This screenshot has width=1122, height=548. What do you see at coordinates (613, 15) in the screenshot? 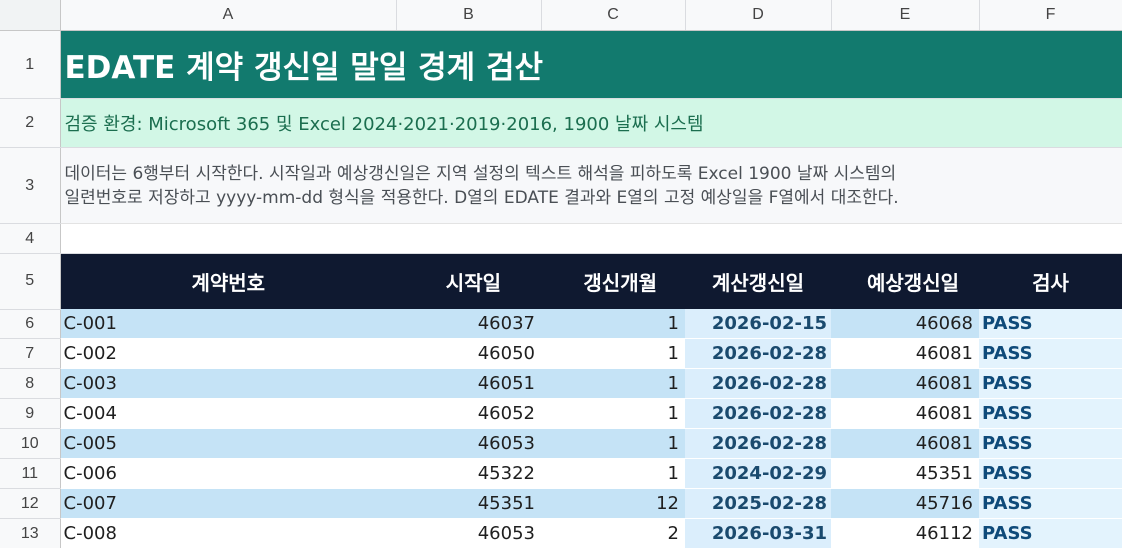
I see `column-header-c: C` at bounding box center [613, 15].